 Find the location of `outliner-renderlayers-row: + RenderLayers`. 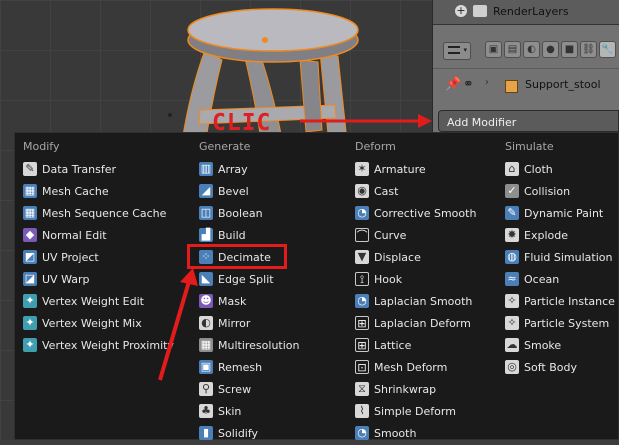

outliner-renderlayers-row: + RenderLayers is located at coordinates (526, 12).